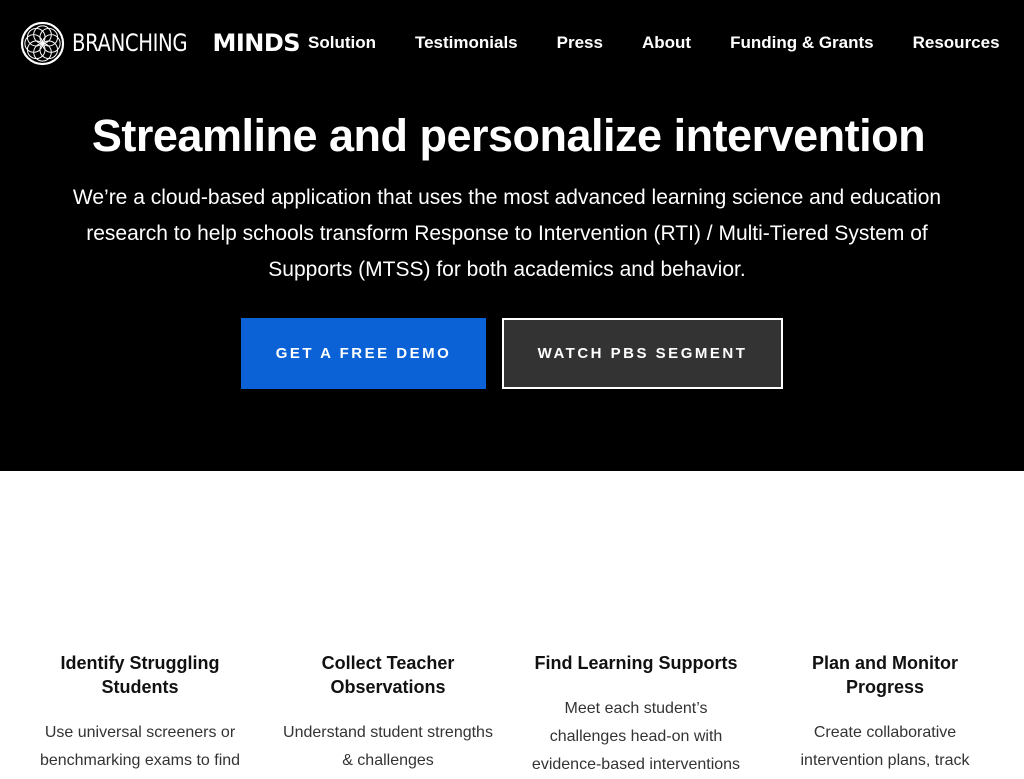 The height and width of the screenshot is (779, 1024). Describe the element at coordinates (885, 675) in the screenshot. I see `feature-title: Plan and Monitor Progress` at that location.